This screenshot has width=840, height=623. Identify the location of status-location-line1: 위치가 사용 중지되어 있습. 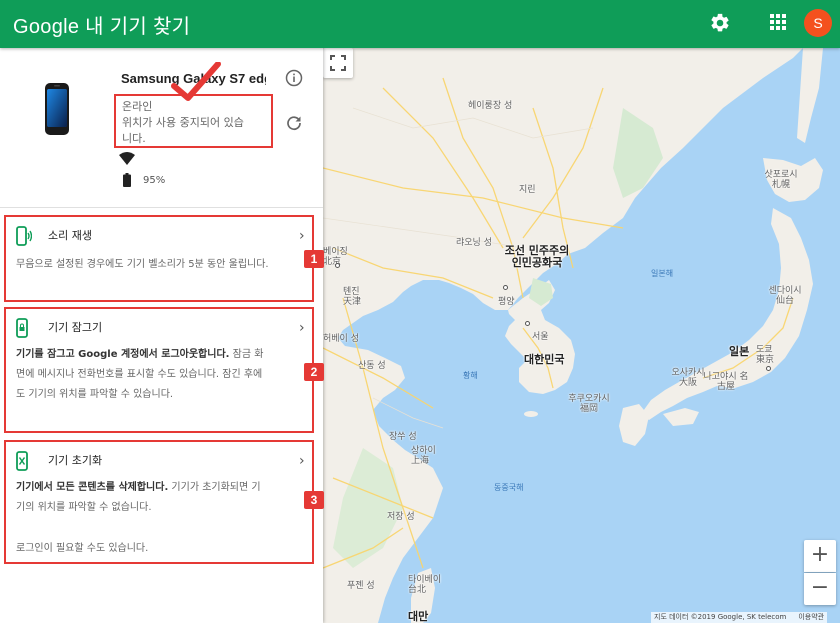
(183, 122).